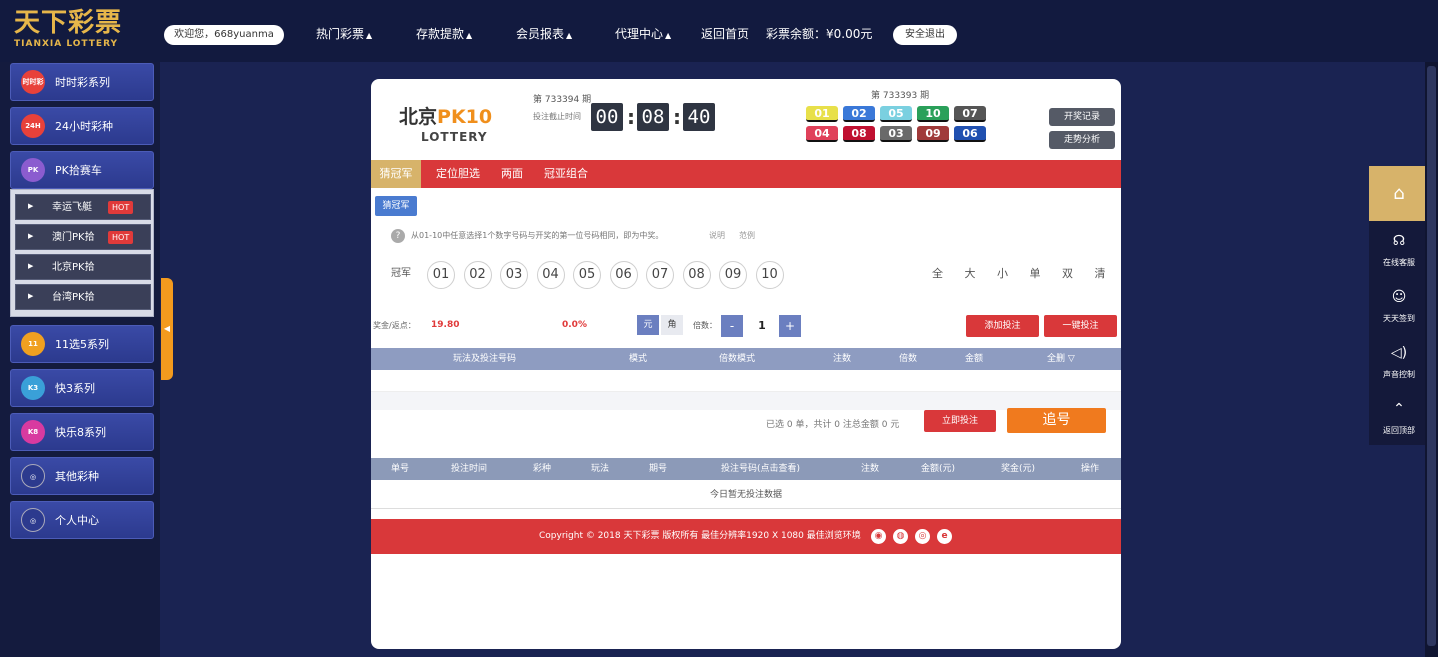 Image resolution: width=1438 pixels, height=657 pixels. Describe the element at coordinates (747, 236) in the screenshot. I see `example-link: 范例` at that location.